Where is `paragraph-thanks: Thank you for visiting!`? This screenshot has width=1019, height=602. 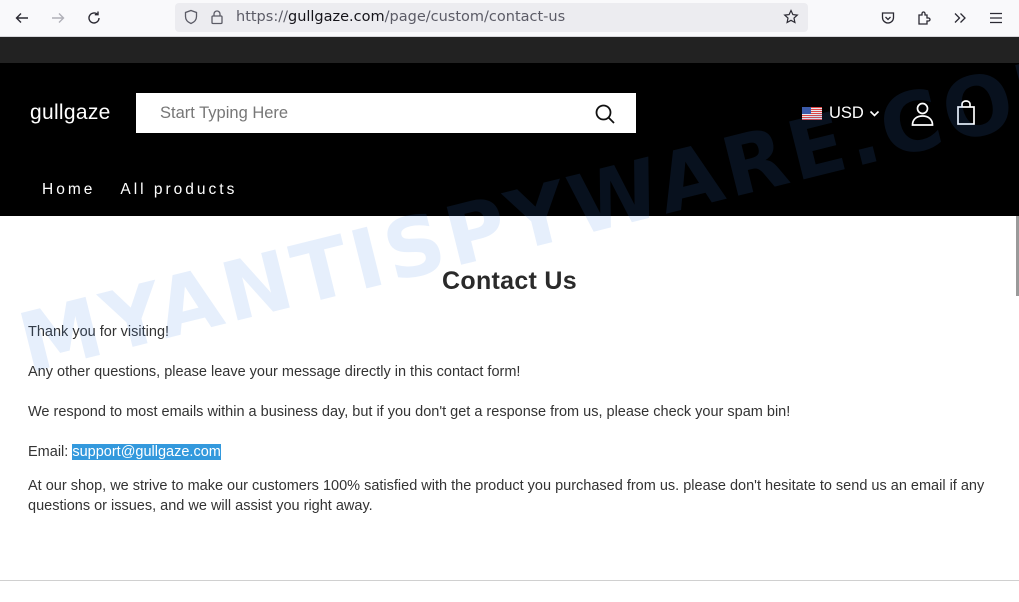
paragraph-thanks: Thank you for visiting! is located at coordinates (99, 332).